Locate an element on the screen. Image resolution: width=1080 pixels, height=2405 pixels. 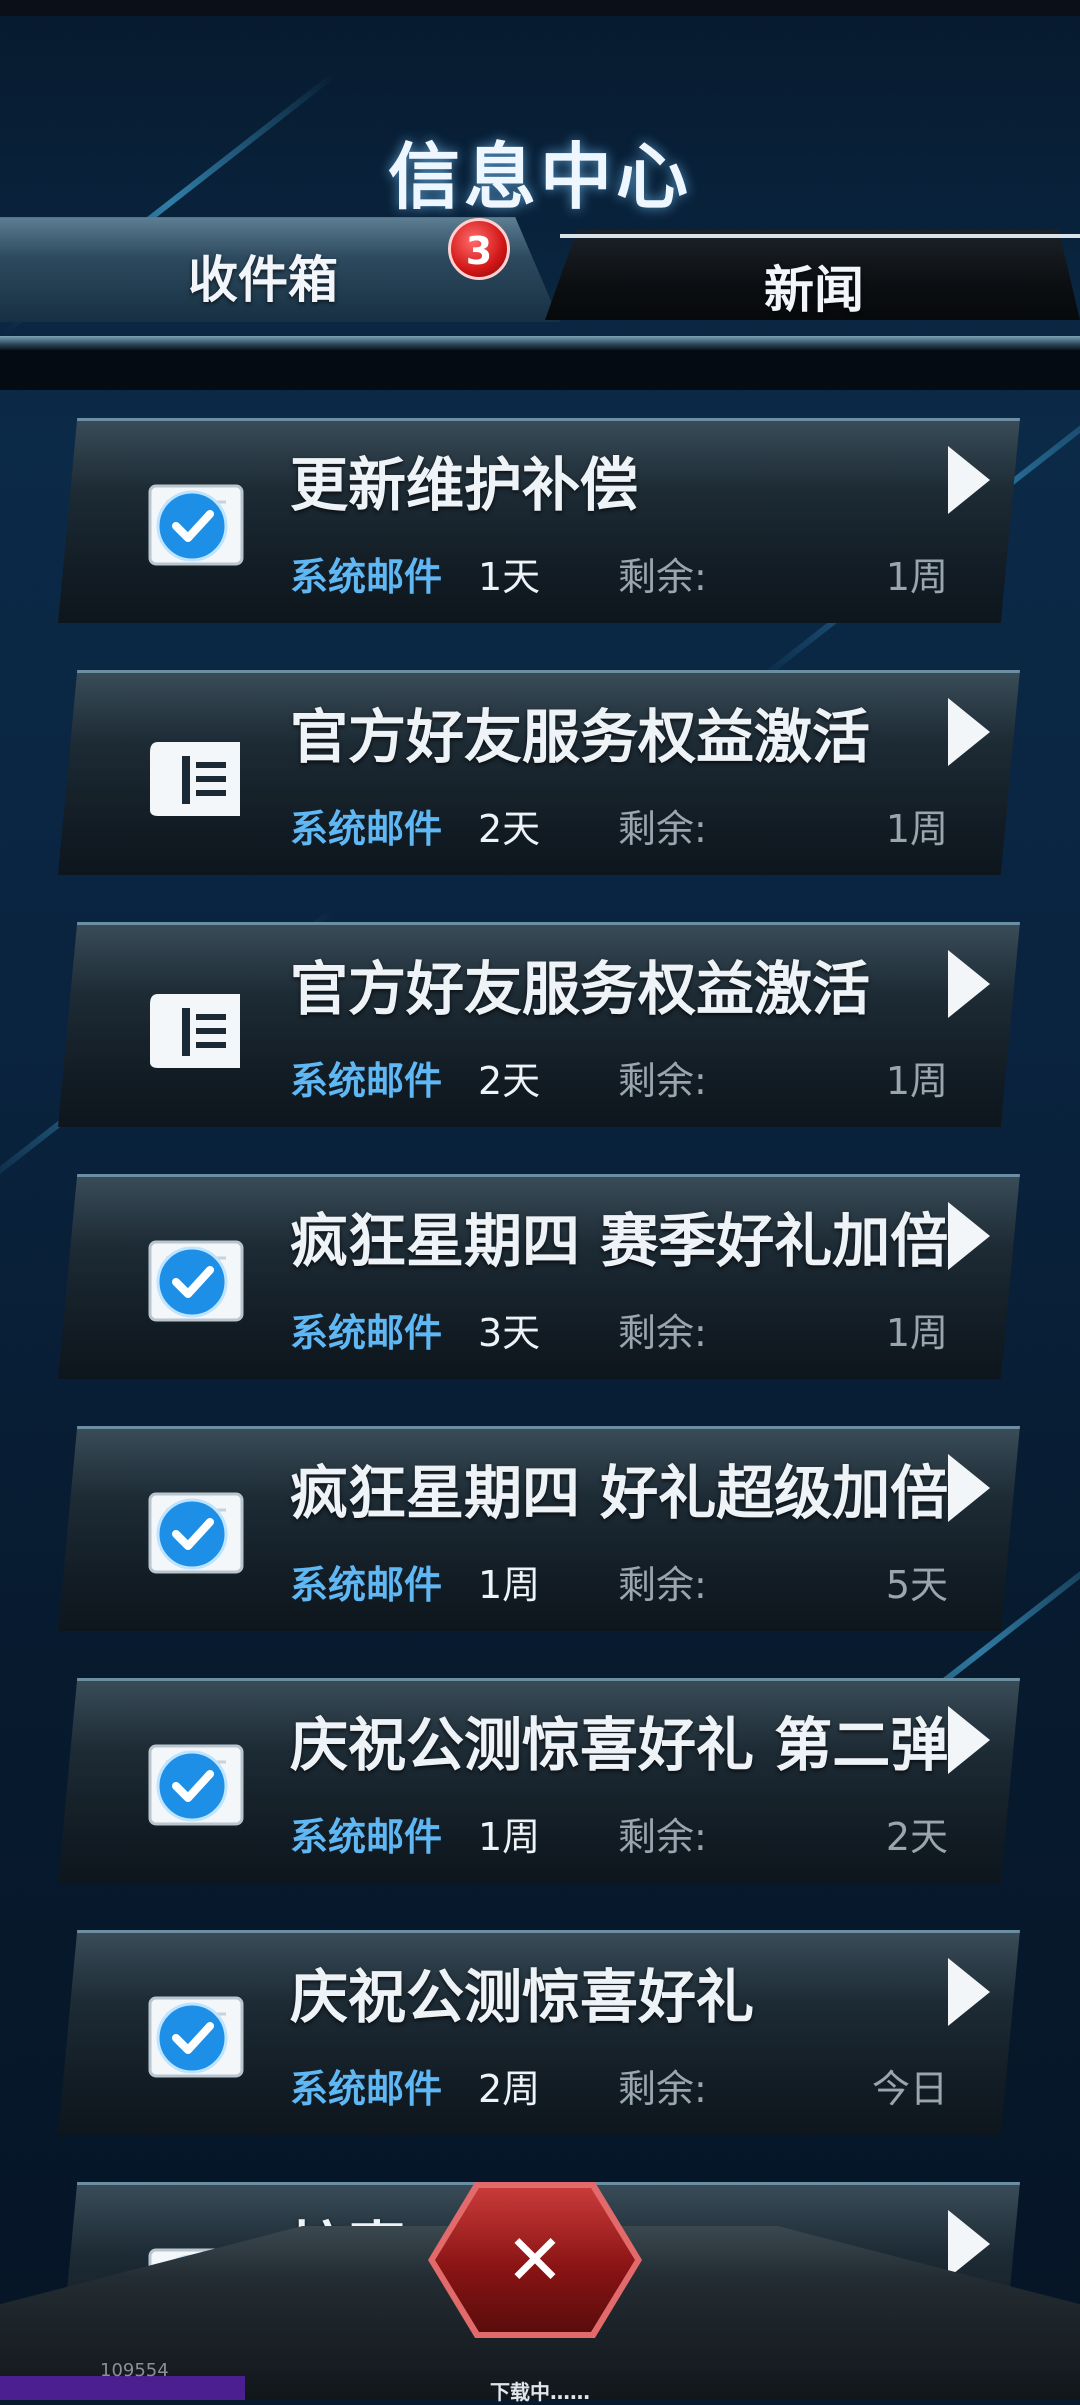
mail-item: 庆祝公测惊喜好礼 第二弹系统邮件 1周 剩余: 2天 is located at coordinates (539, 1780).